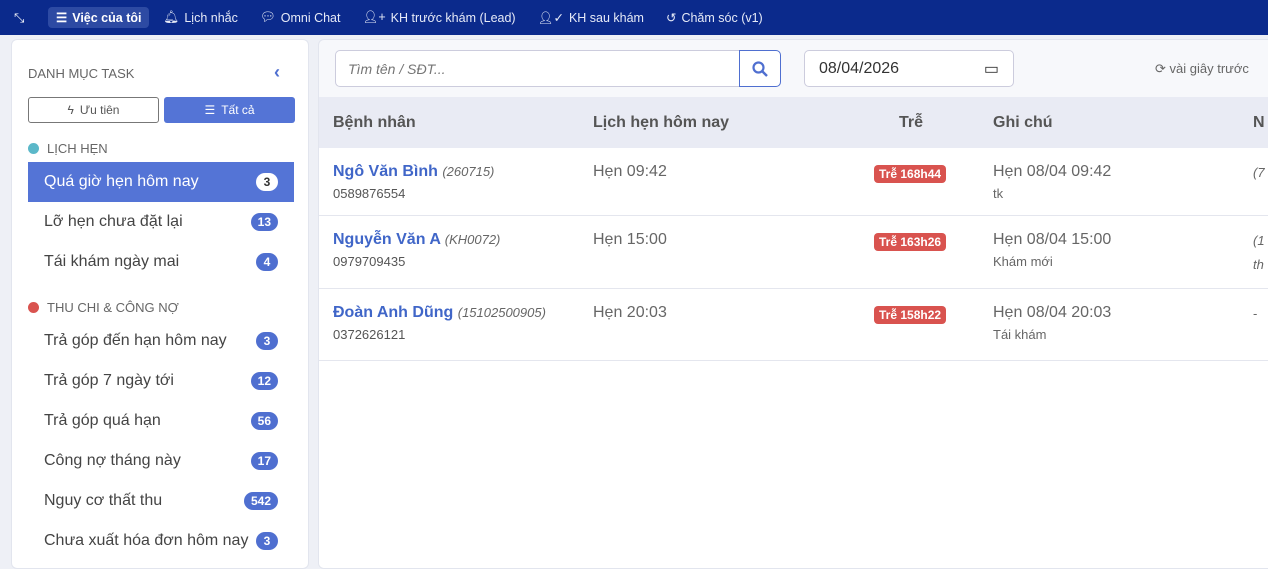  What do you see at coordinates (260, 501) in the screenshot?
I see `count-badge: 542` at bounding box center [260, 501].